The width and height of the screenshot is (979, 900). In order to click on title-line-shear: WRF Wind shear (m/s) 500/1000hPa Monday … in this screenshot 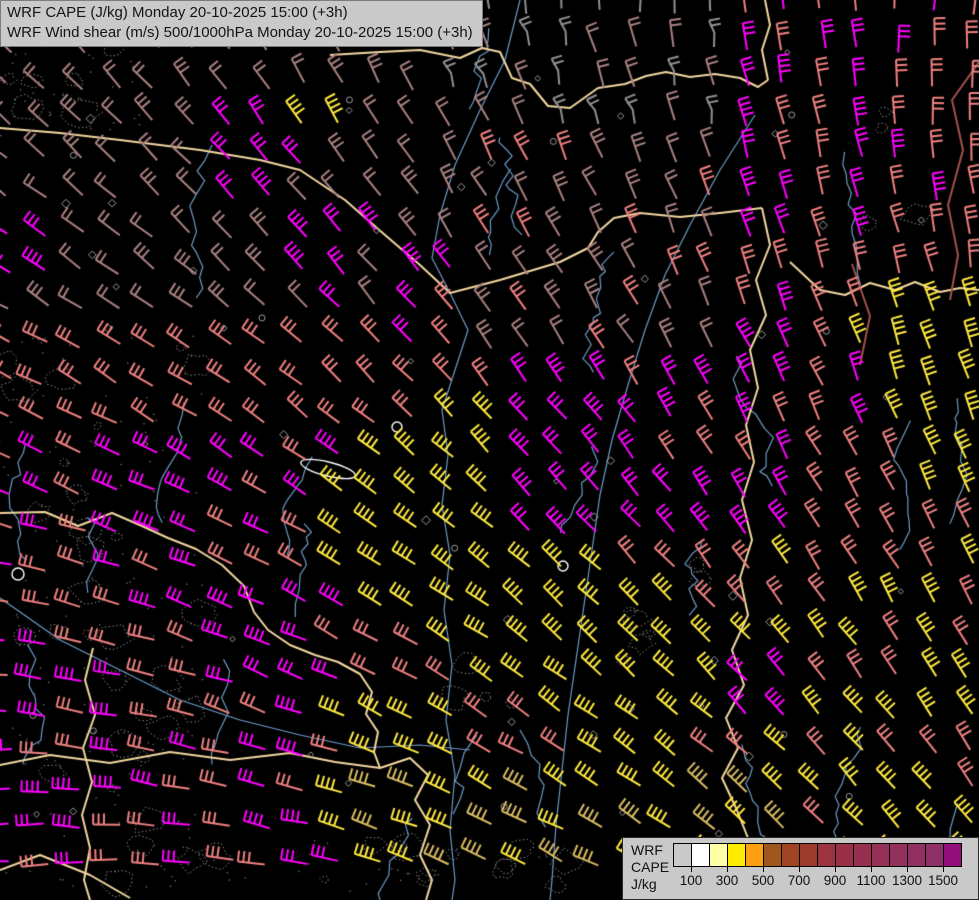, I will do `click(240, 32)`.